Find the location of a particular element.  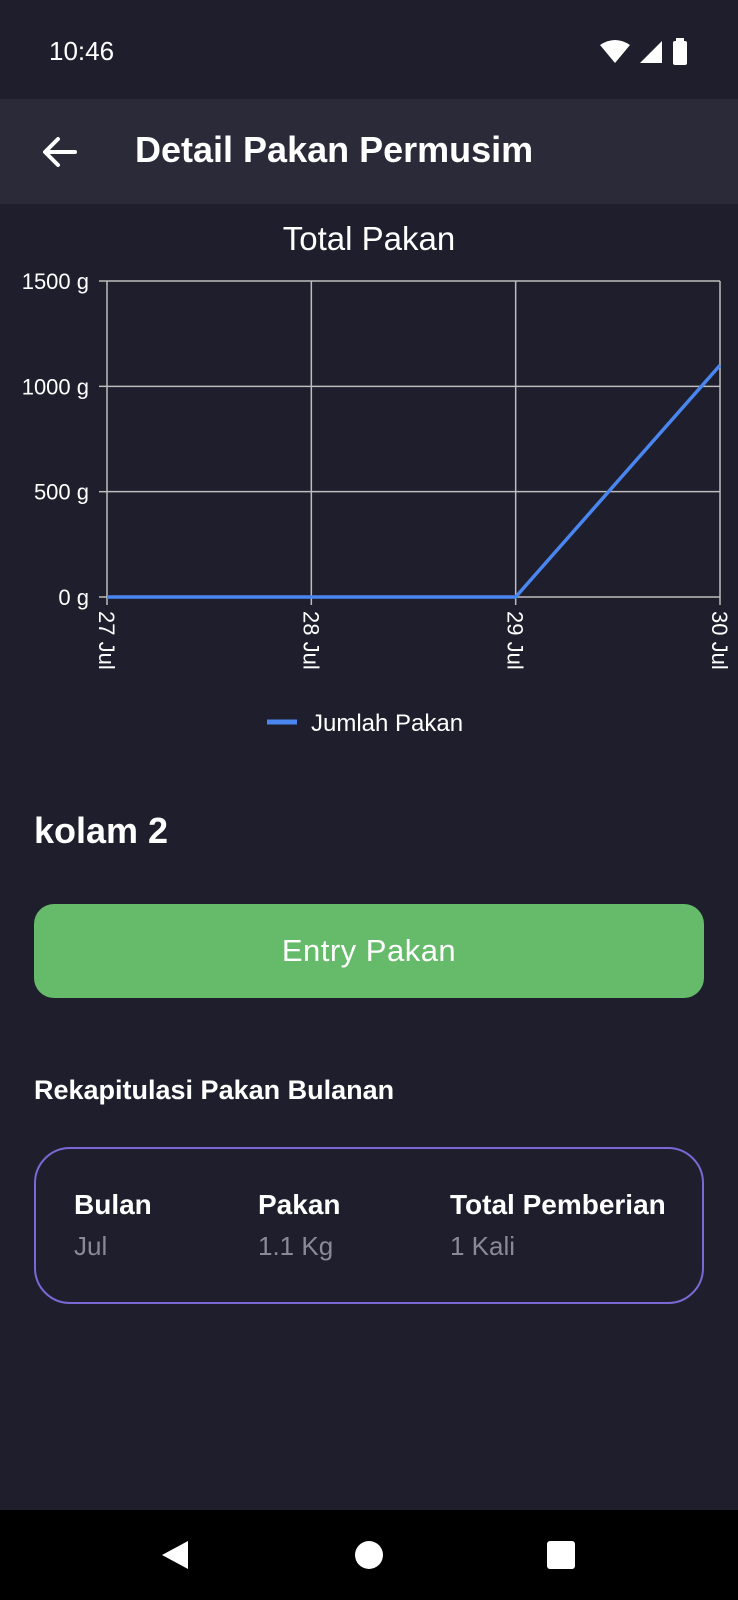

recap-feed-label: Pakan is located at coordinates (299, 1204).